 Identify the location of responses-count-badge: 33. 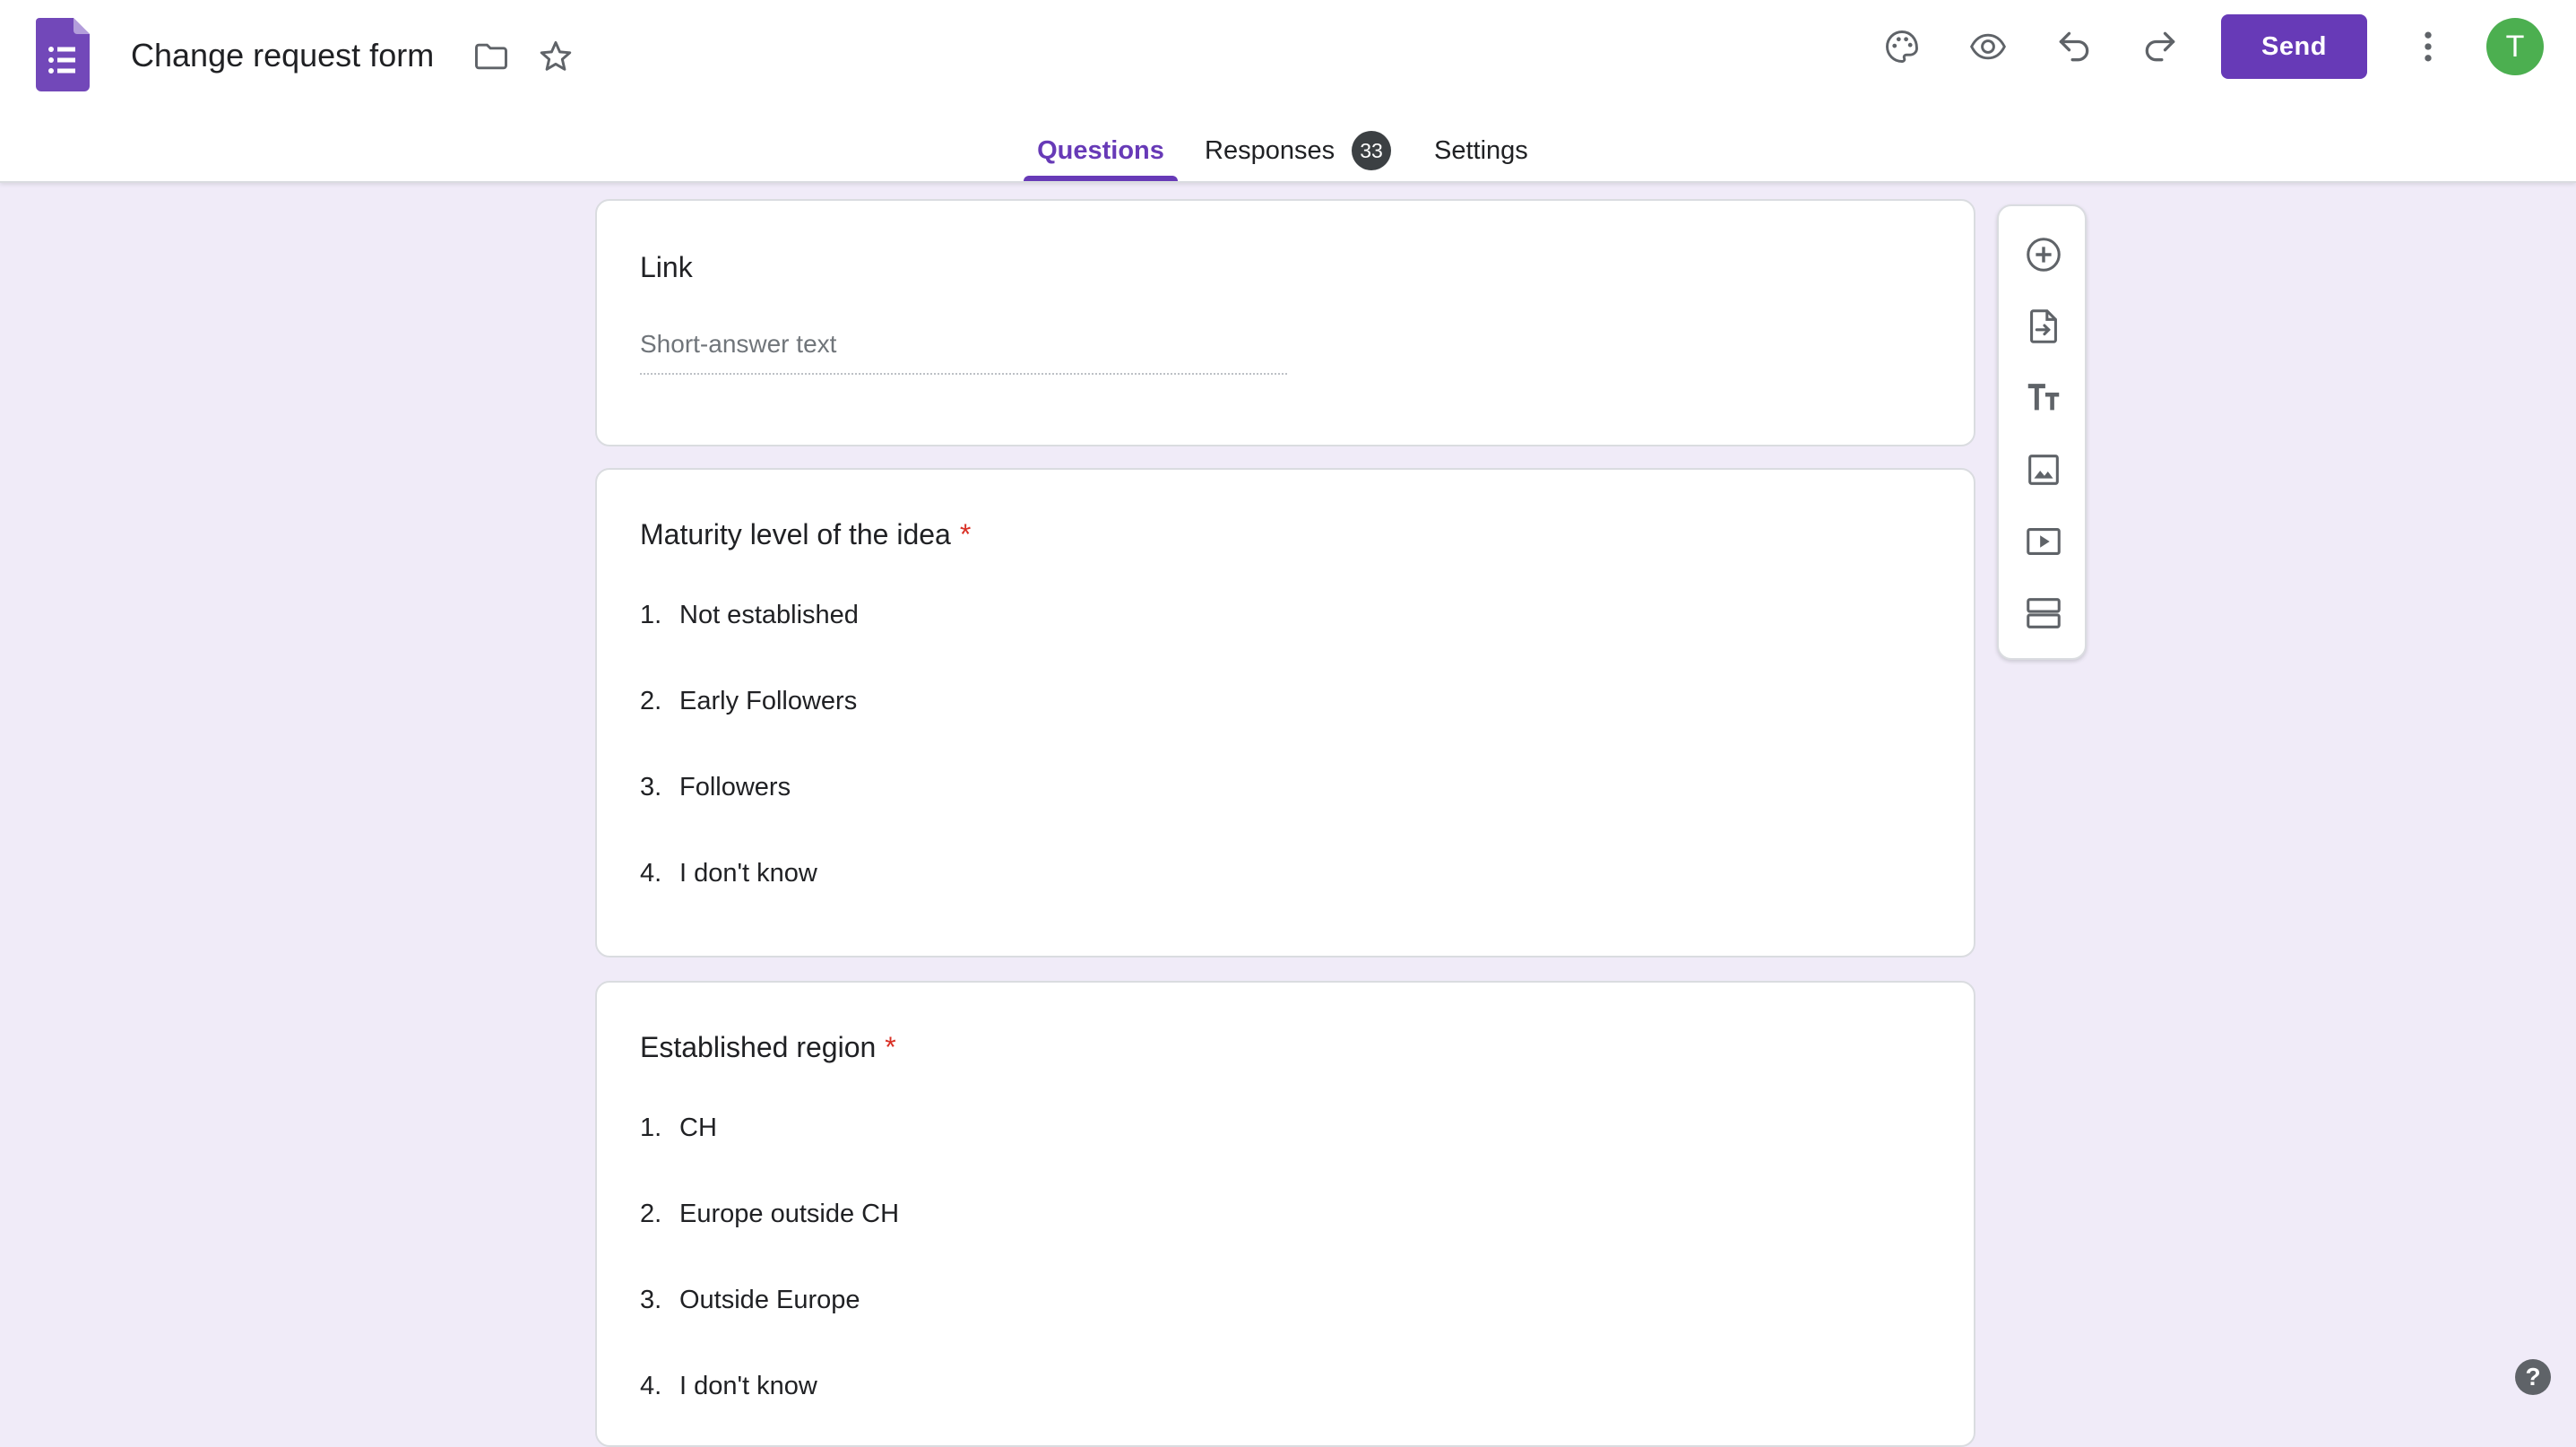
(1371, 150).